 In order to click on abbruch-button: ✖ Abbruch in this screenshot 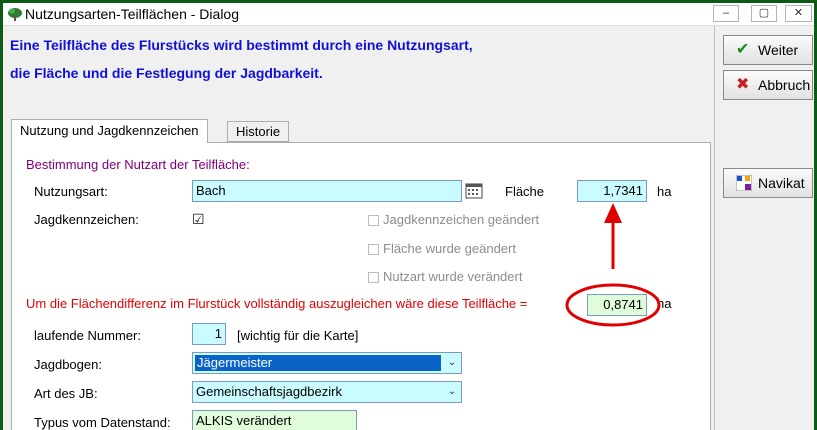, I will do `click(768, 85)`.